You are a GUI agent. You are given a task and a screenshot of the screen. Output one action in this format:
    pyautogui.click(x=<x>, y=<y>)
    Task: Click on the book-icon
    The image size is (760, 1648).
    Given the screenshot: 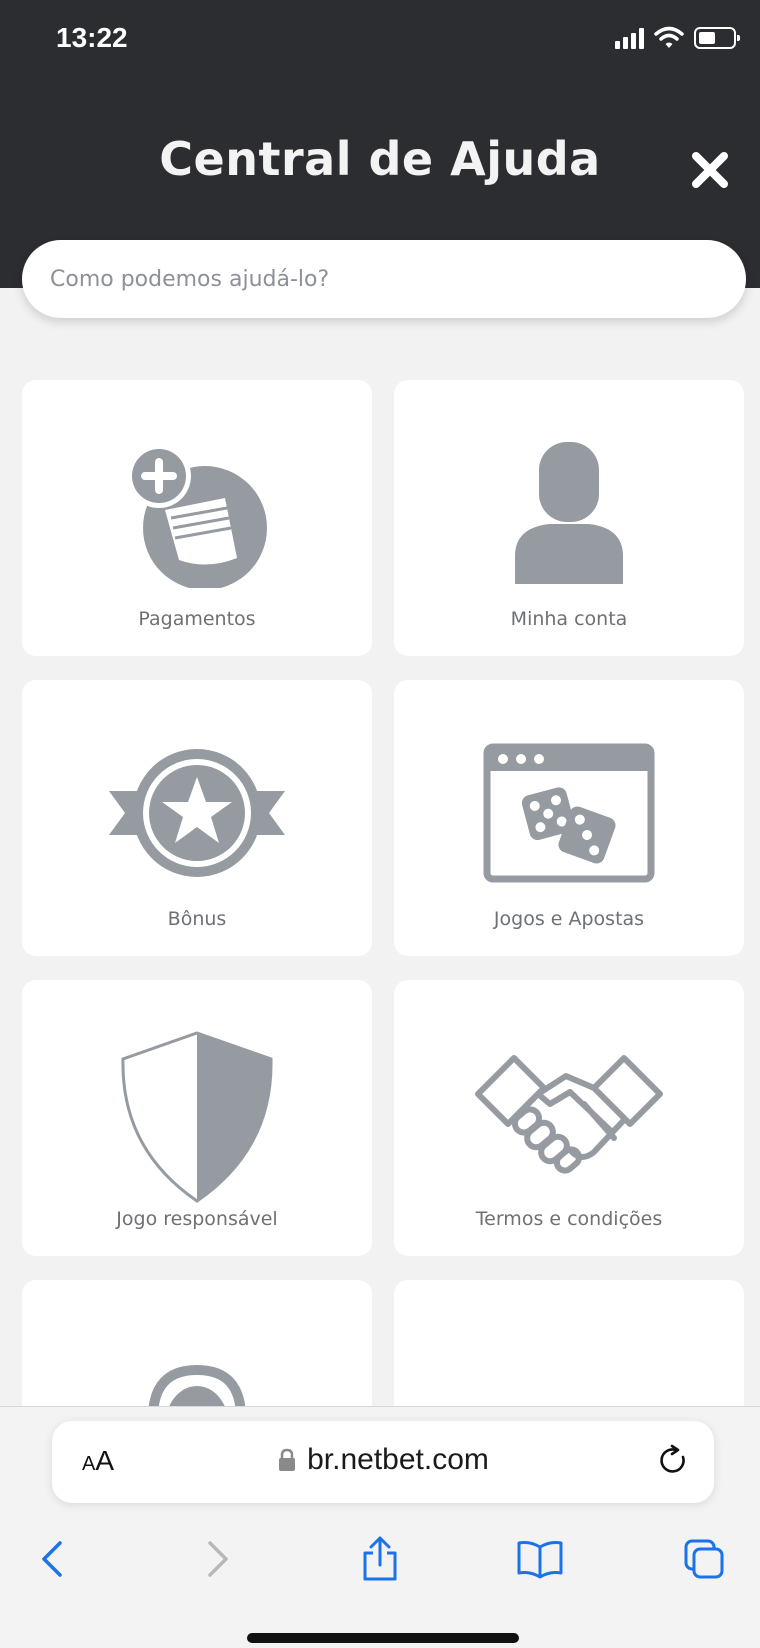 What is the action you would take?
    pyautogui.click(x=540, y=1560)
    